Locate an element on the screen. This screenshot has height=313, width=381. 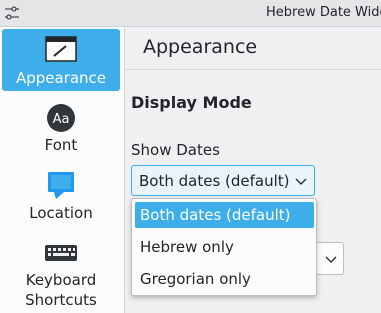
location-icon is located at coordinates (61, 185).